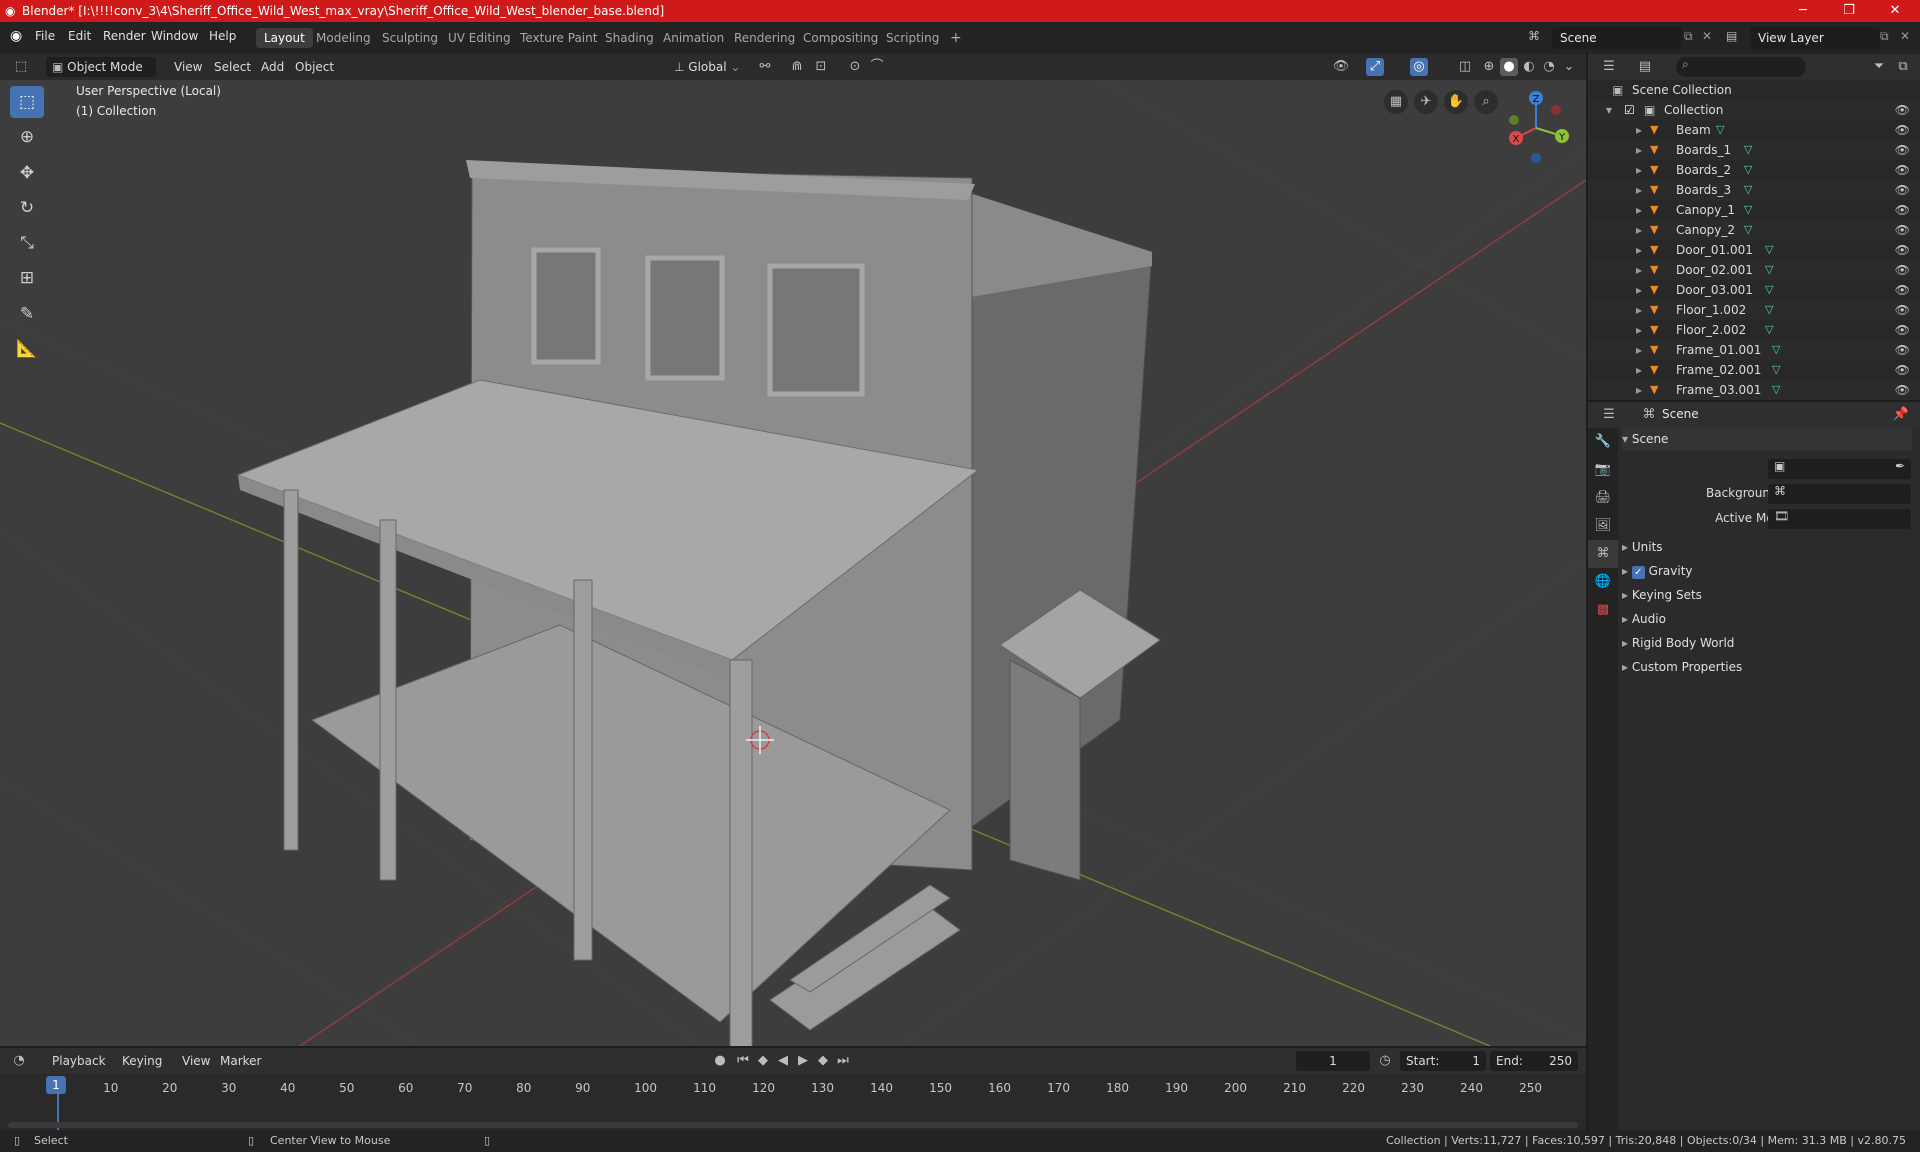  Describe the element at coordinates (27, 314) in the screenshot. I see `annotate-tool-icon: ✎` at that location.